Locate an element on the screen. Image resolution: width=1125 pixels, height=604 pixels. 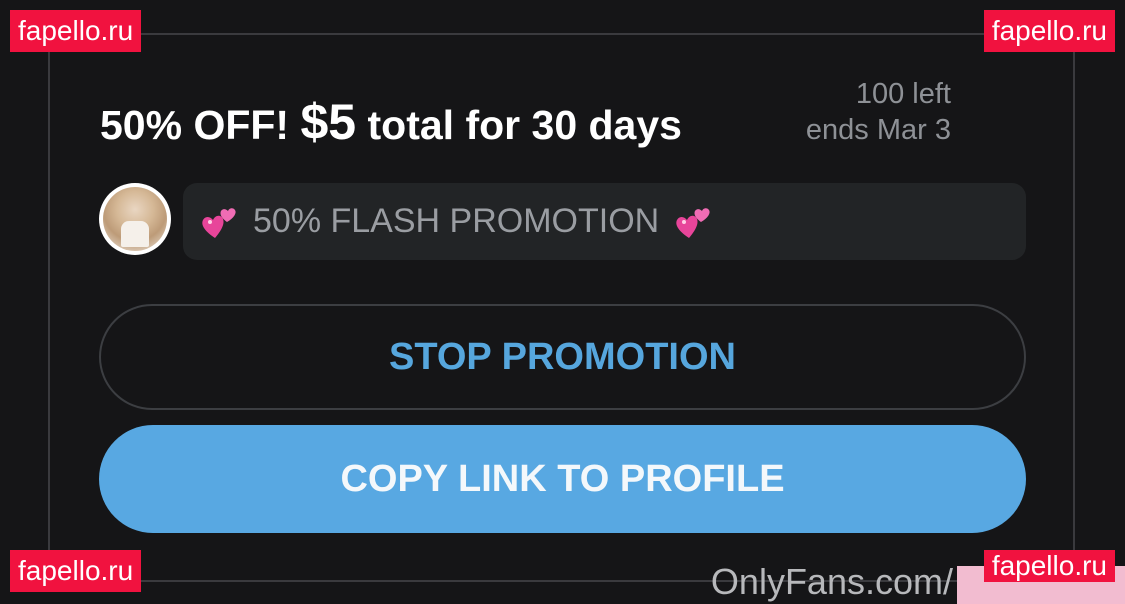
promotion-discount: 50% OFF! is located at coordinates (195, 125).